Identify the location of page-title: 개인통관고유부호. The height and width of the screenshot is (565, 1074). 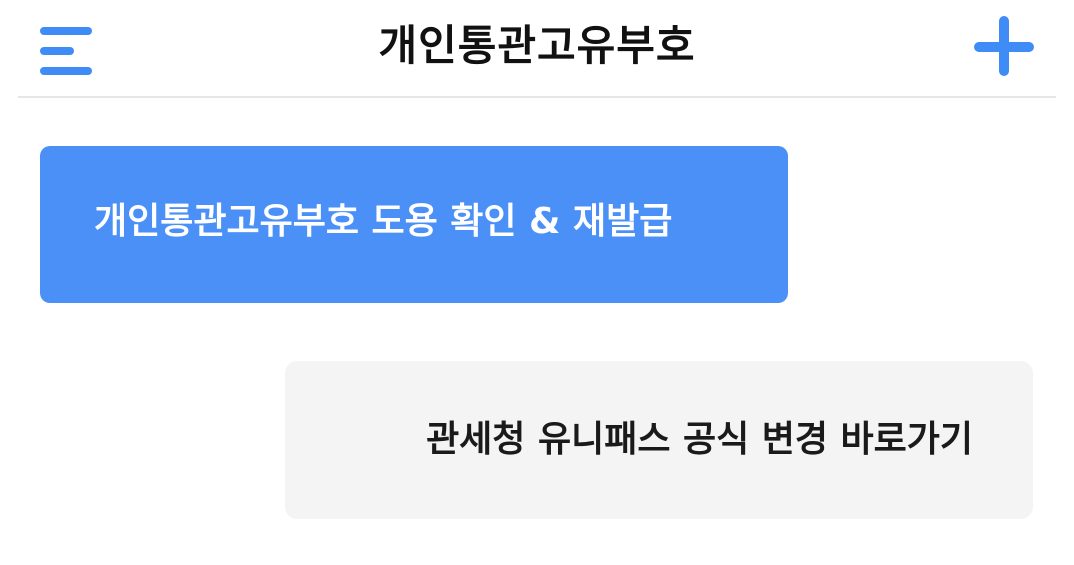
(537, 45).